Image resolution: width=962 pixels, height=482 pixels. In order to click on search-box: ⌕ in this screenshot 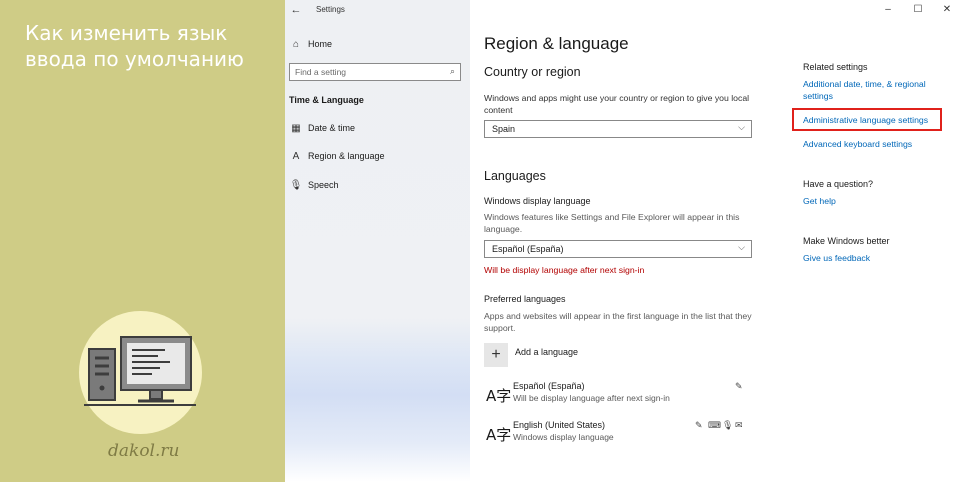, I will do `click(375, 72)`.